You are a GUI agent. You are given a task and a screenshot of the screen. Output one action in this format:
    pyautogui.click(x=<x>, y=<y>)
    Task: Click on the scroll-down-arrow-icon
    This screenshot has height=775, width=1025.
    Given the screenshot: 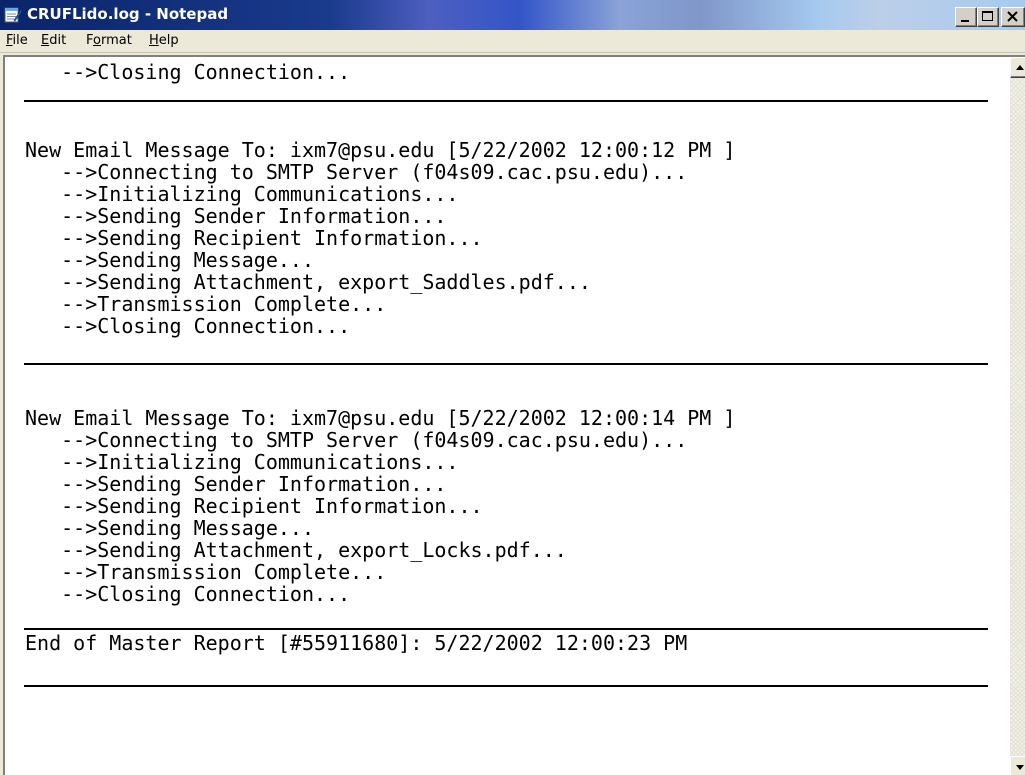 What is the action you would take?
    pyautogui.click(x=1020, y=767)
    